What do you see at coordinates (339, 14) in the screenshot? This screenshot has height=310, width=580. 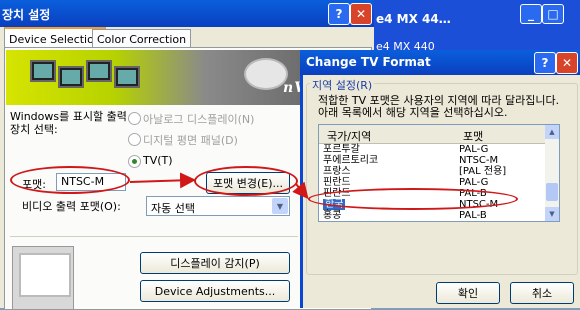 I see `help-button: ?` at bounding box center [339, 14].